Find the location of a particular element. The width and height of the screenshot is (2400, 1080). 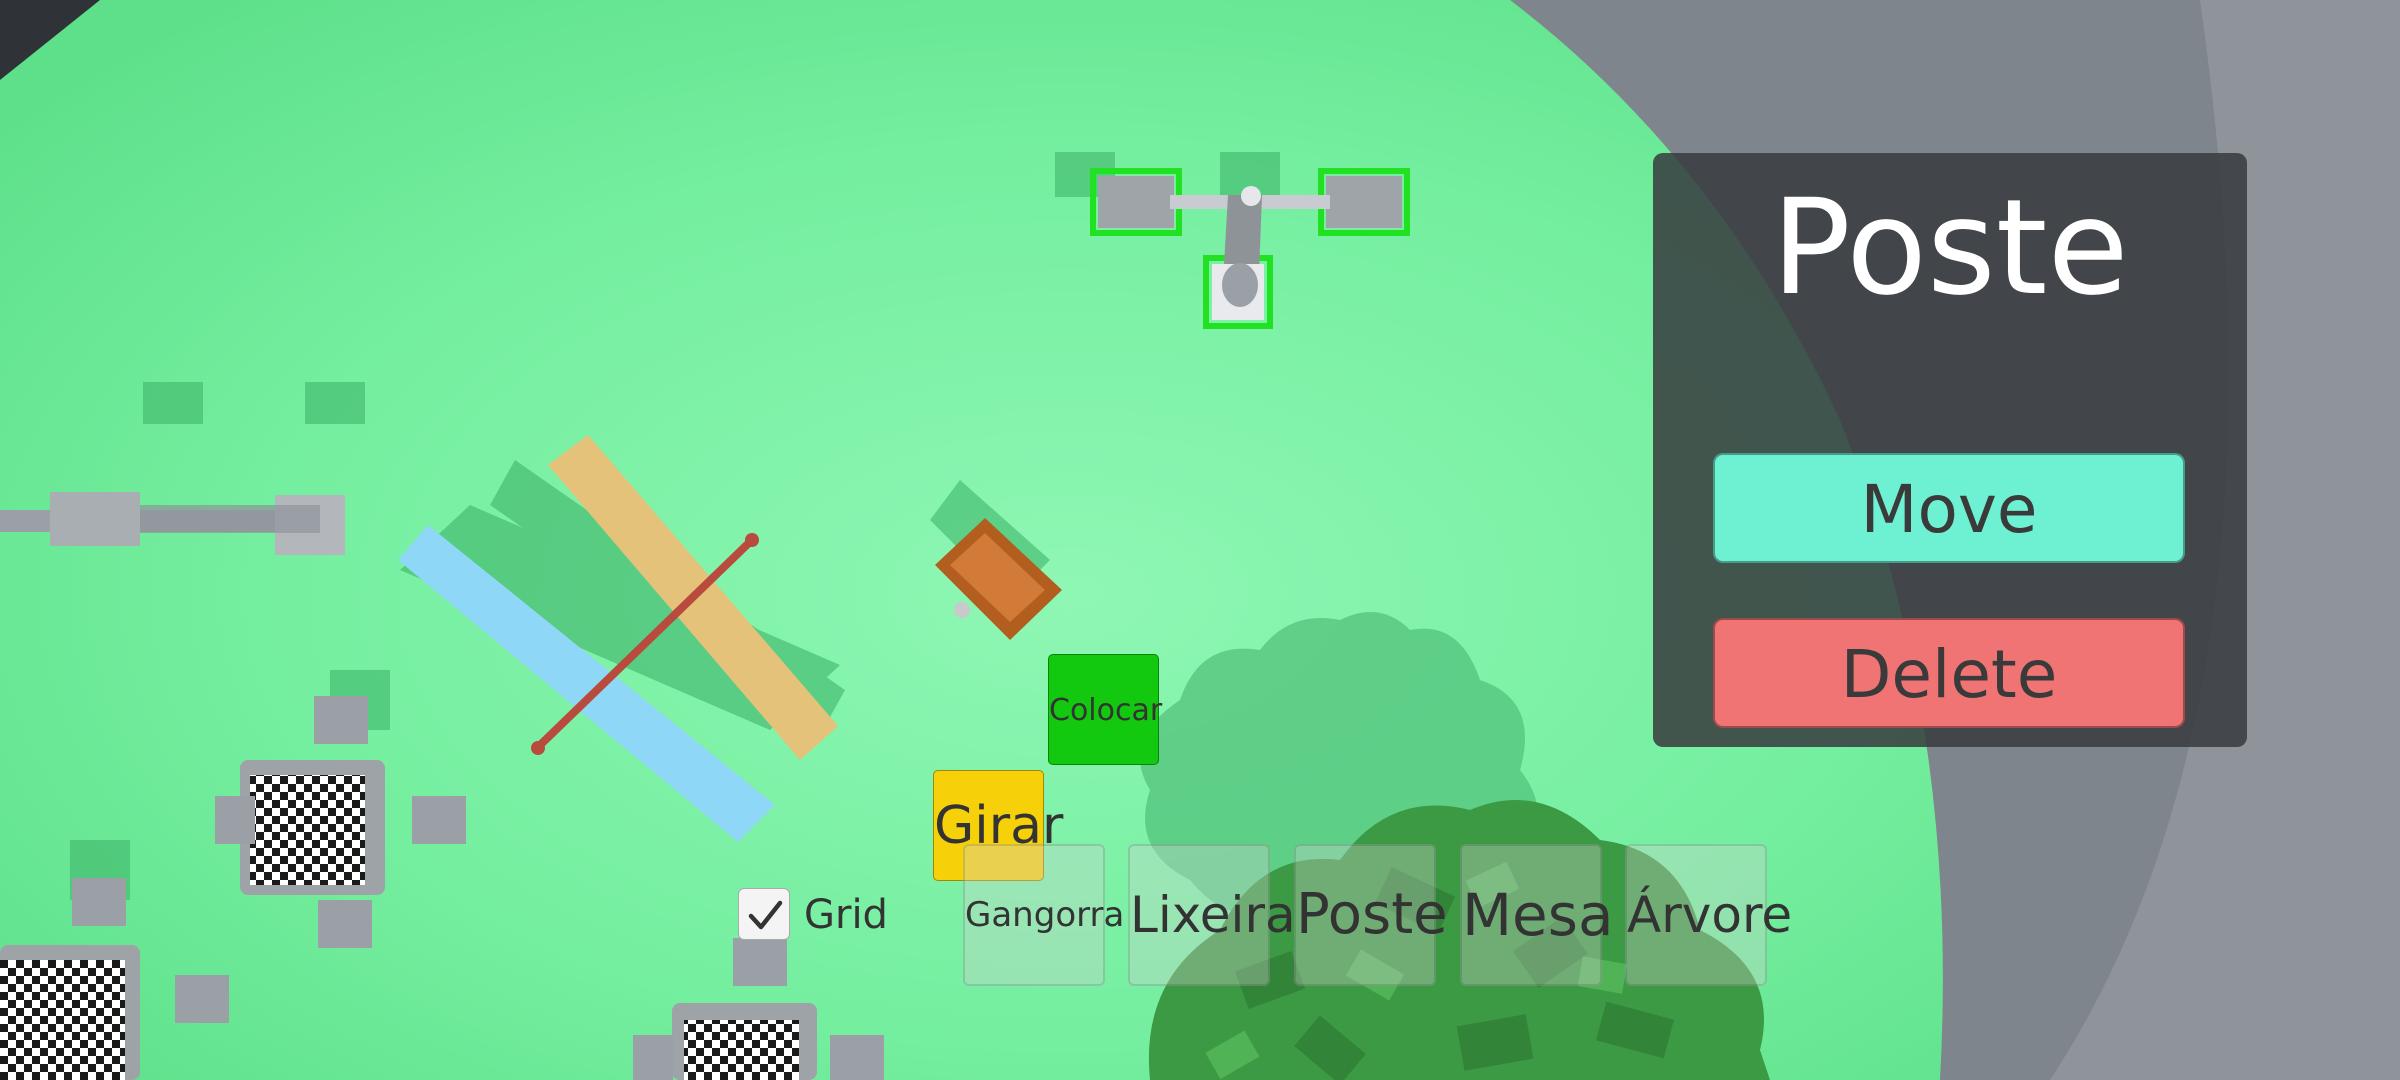

item-button-arvore: Árvore is located at coordinates (1708, 915).